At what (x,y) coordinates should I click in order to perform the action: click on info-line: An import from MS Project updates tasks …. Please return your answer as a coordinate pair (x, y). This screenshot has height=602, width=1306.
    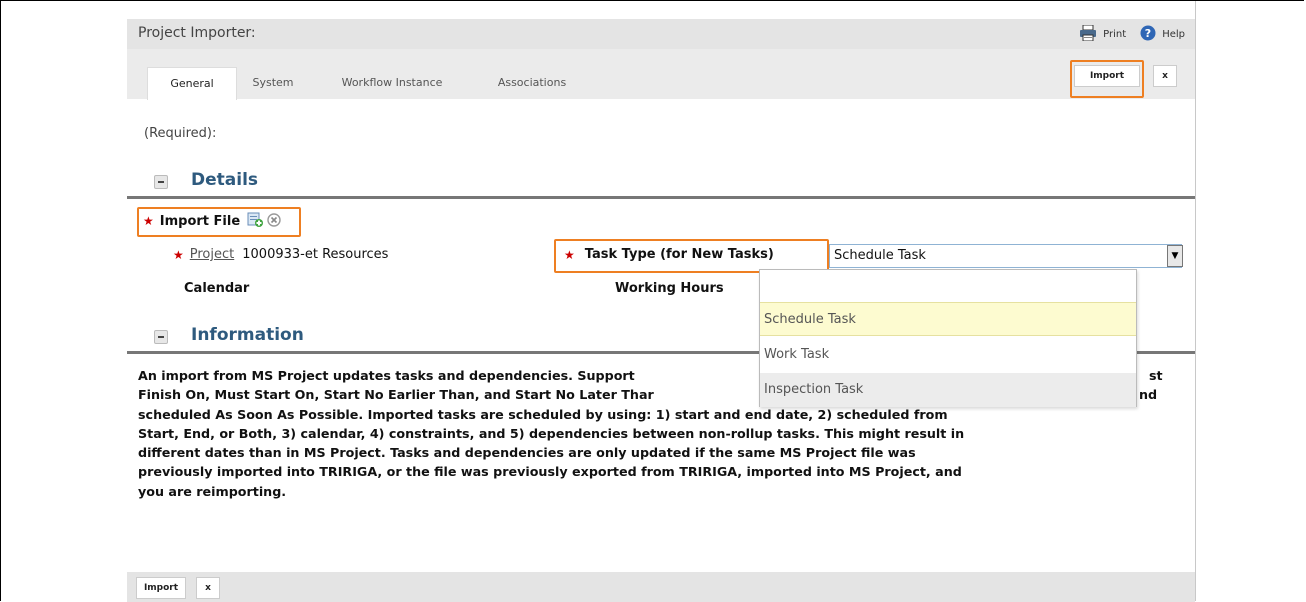
    Looking at the image, I should click on (386, 375).